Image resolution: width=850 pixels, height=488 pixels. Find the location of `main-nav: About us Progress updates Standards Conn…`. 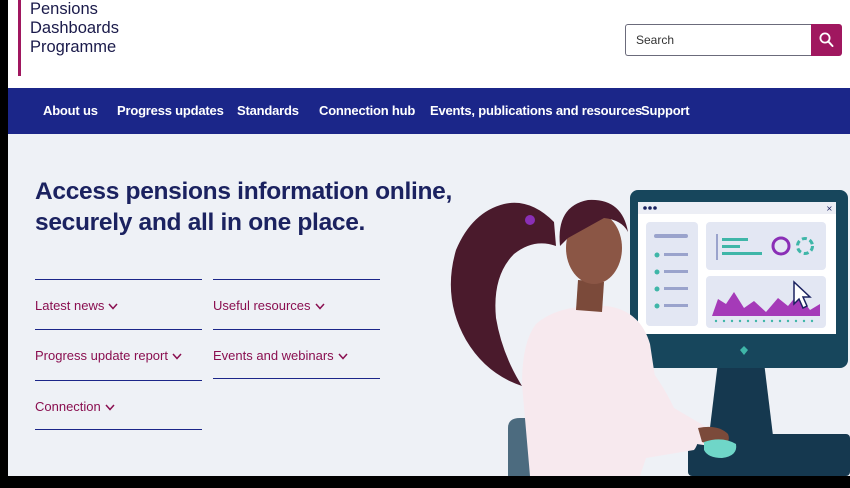

main-nav: About us Progress updates Standards Conn… is located at coordinates (429, 111).